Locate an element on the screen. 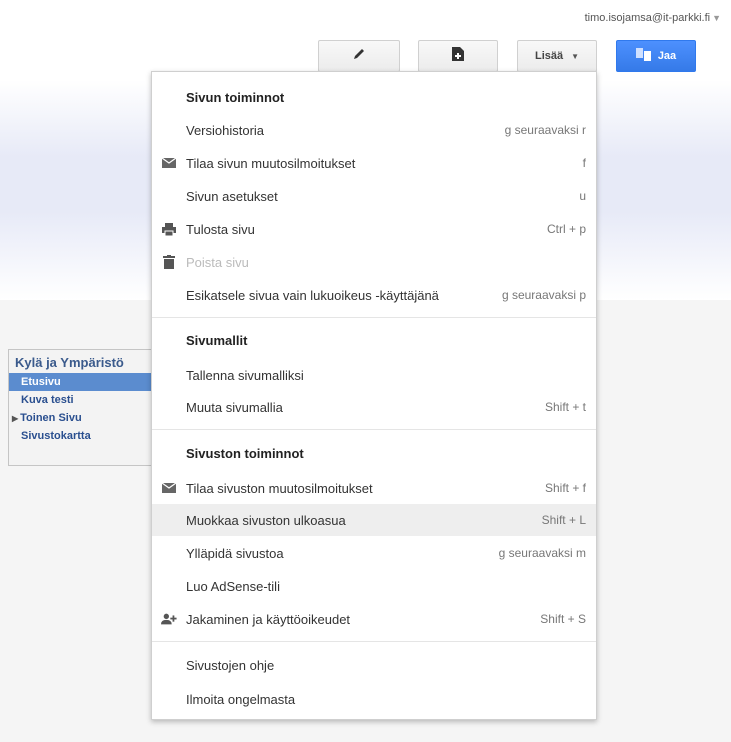 The image size is (731, 742). nav-item-label: Toinen Sivu is located at coordinates (51, 418).